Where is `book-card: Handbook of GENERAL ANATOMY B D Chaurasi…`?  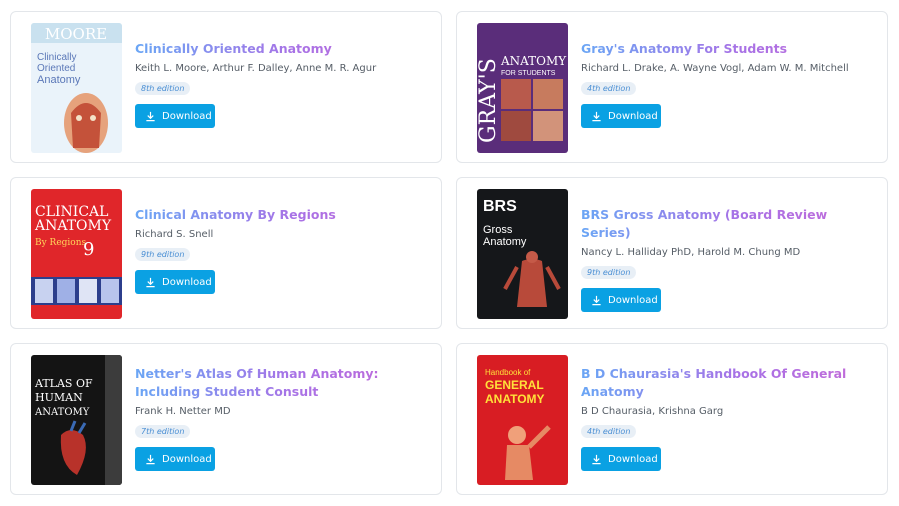
book-card: Handbook of GENERAL ANATOMY B D Chaurasi… is located at coordinates (672, 419).